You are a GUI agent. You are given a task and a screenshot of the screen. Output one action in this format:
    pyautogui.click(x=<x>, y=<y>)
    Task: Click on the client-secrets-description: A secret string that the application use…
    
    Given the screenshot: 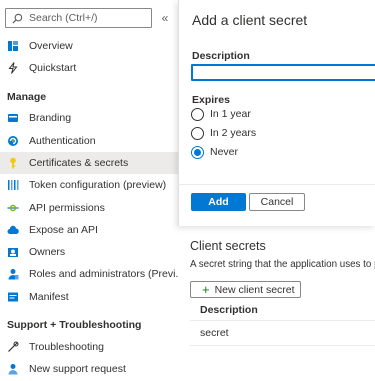 What is the action you would take?
    pyautogui.click(x=282, y=264)
    